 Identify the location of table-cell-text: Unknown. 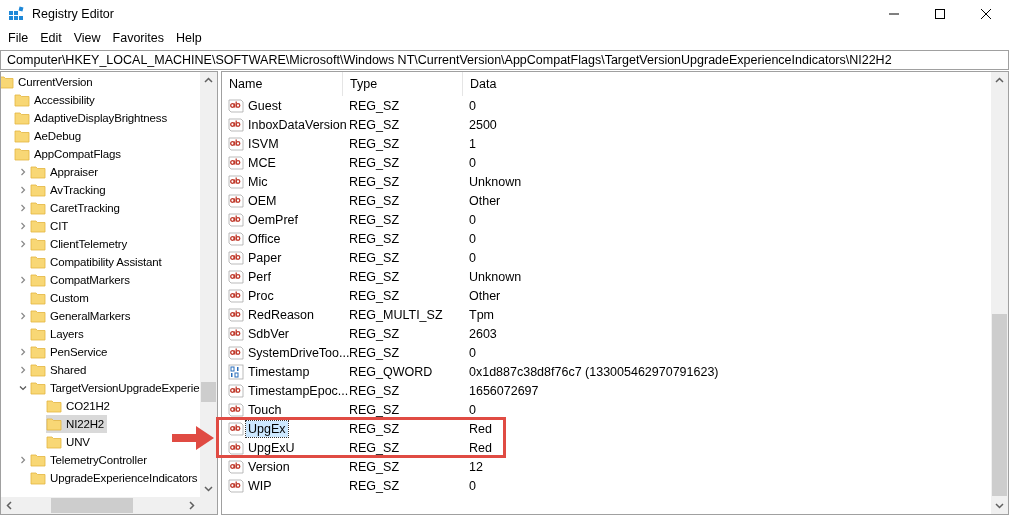
(495, 276).